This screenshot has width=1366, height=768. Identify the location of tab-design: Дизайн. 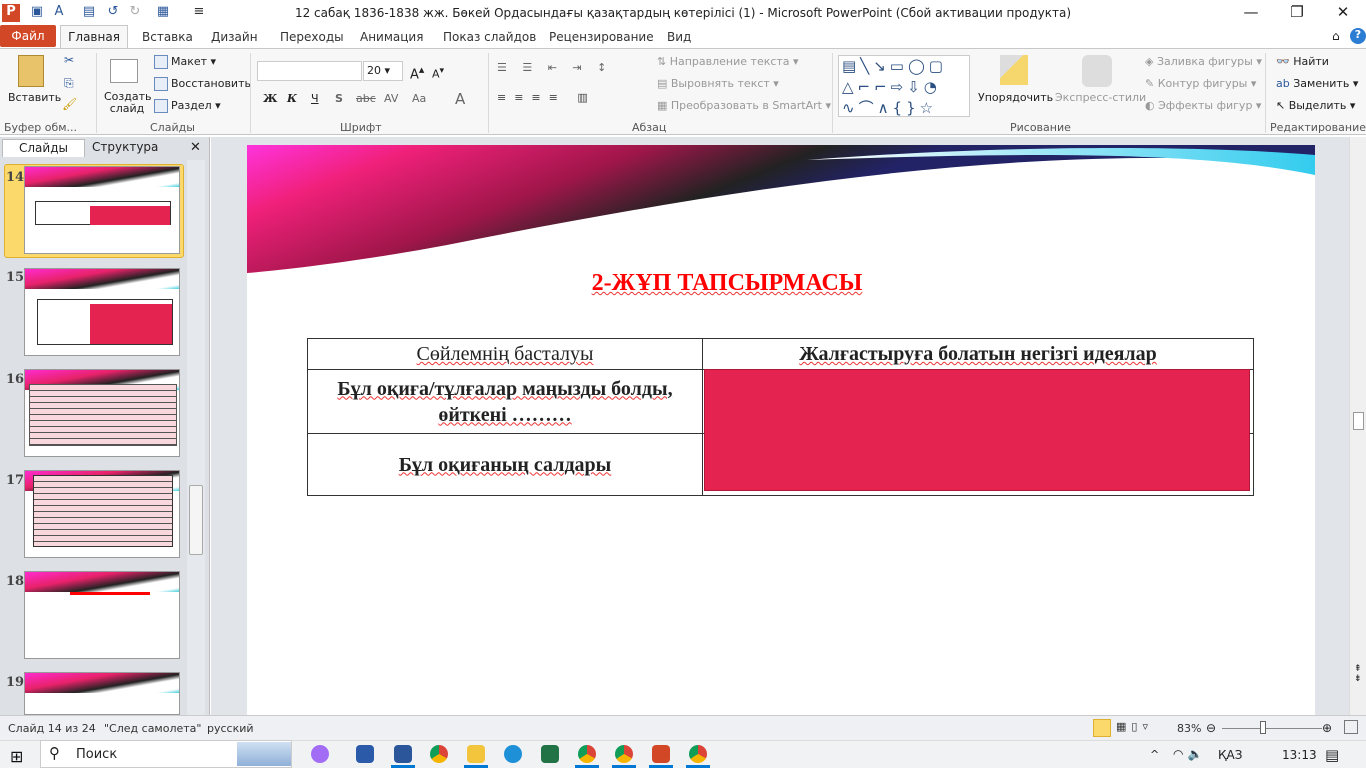
(234, 37).